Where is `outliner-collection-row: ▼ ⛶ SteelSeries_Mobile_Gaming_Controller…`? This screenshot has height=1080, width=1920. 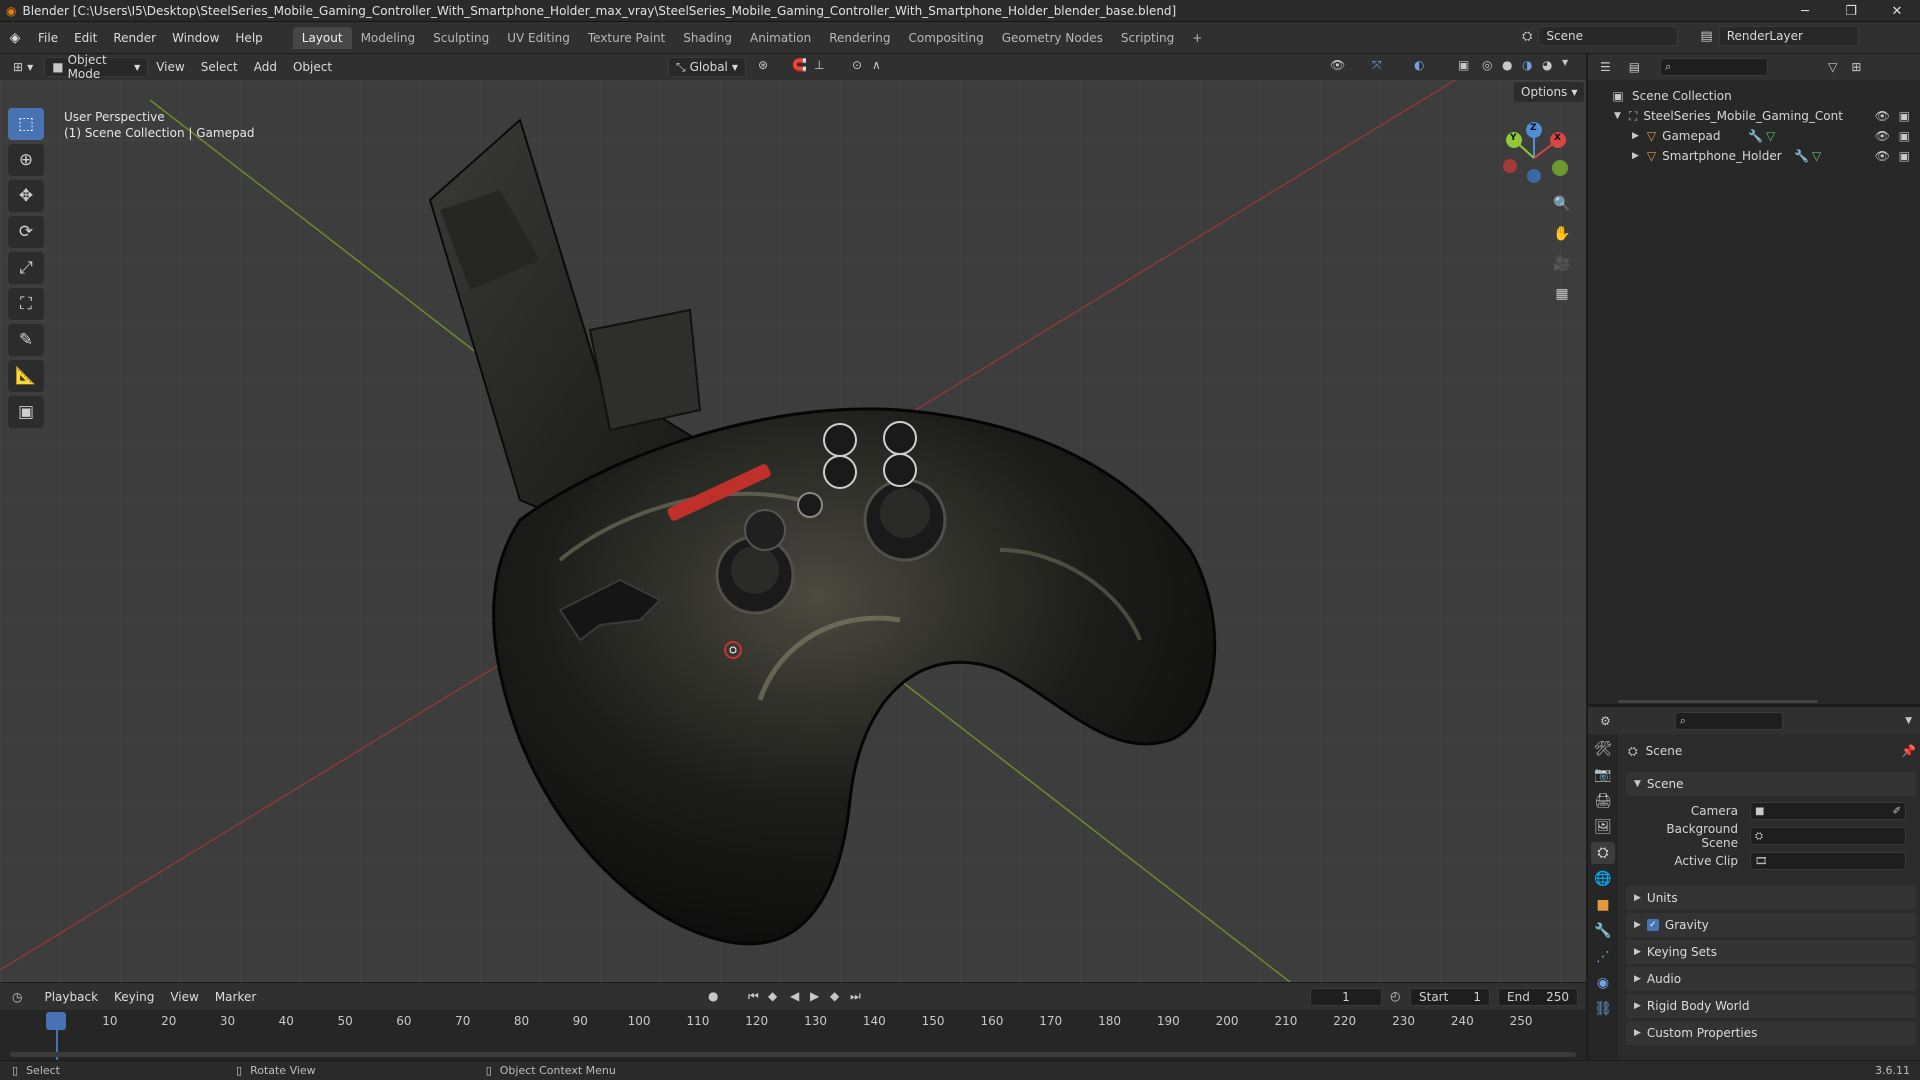
outliner-collection-row: ▼ ⛶ SteelSeries_Mobile_Gaming_Controller… is located at coordinates (1754, 116).